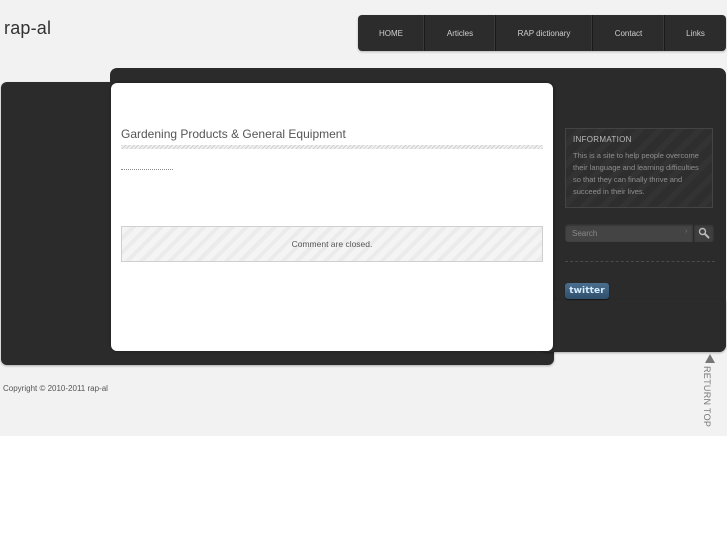 Image resolution: width=727 pixels, height=545 pixels. What do you see at coordinates (147, 169) in the screenshot?
I see `post-meta-dots` at bounding box center [147, 169].